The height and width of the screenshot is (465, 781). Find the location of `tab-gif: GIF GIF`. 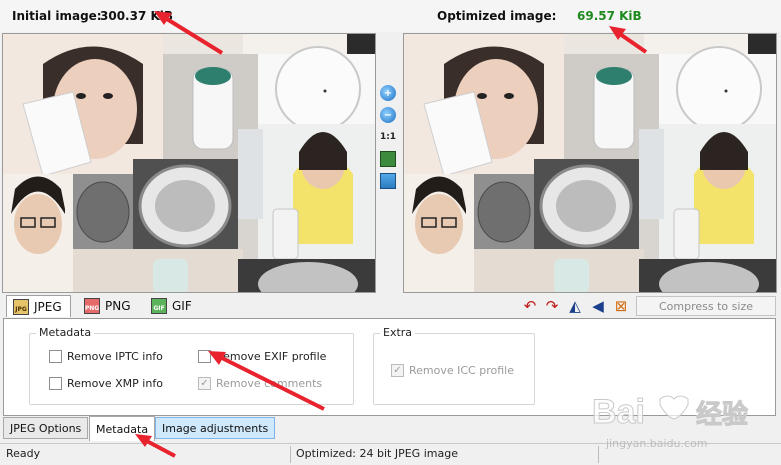

tab-gif: GIF GIF is located at coordinates (172, 306).